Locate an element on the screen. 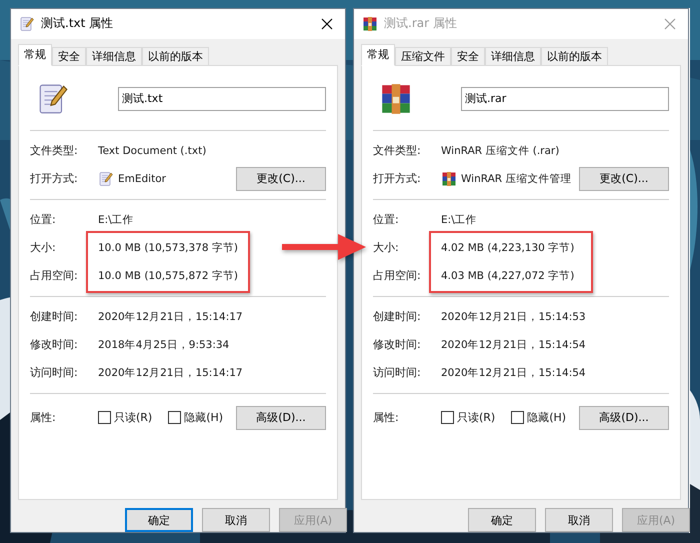 Image resolution: width=700 pixels, height=543 pixels. field-value: 2020年12月21日，15:14:53 is located at coordinates (513, 317).